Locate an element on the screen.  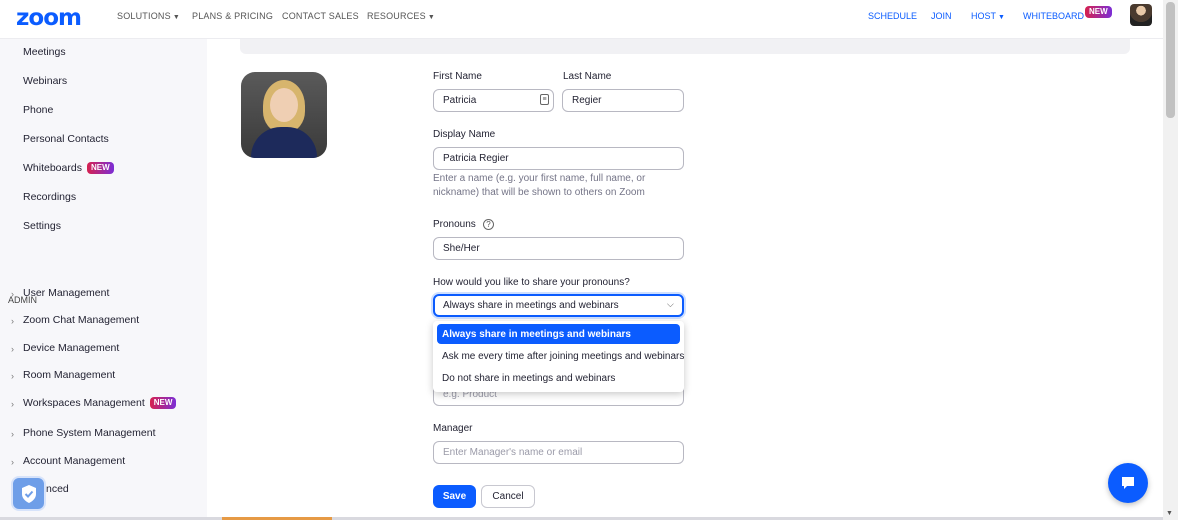
sidebar-item-advanced: nced is located at coordinates (57, 489).